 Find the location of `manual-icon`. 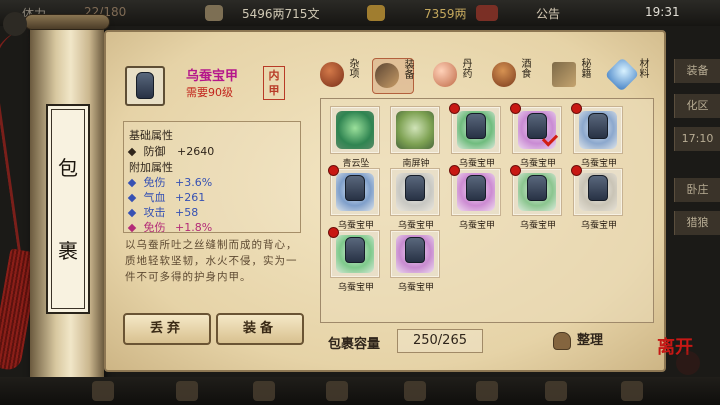

manual-icon is located at coordinates (564, 74).